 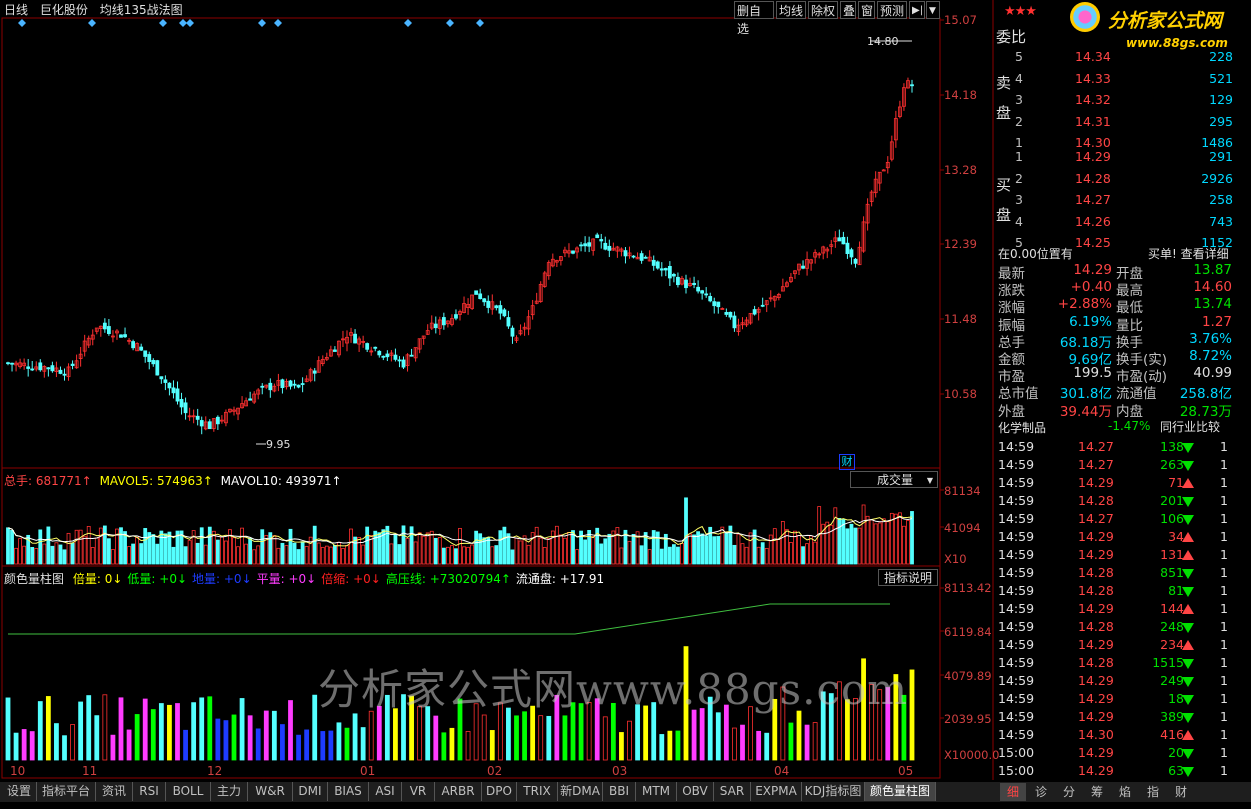 I want to click on remove-favorite-button: 删自选, so click(x=754, y=18).